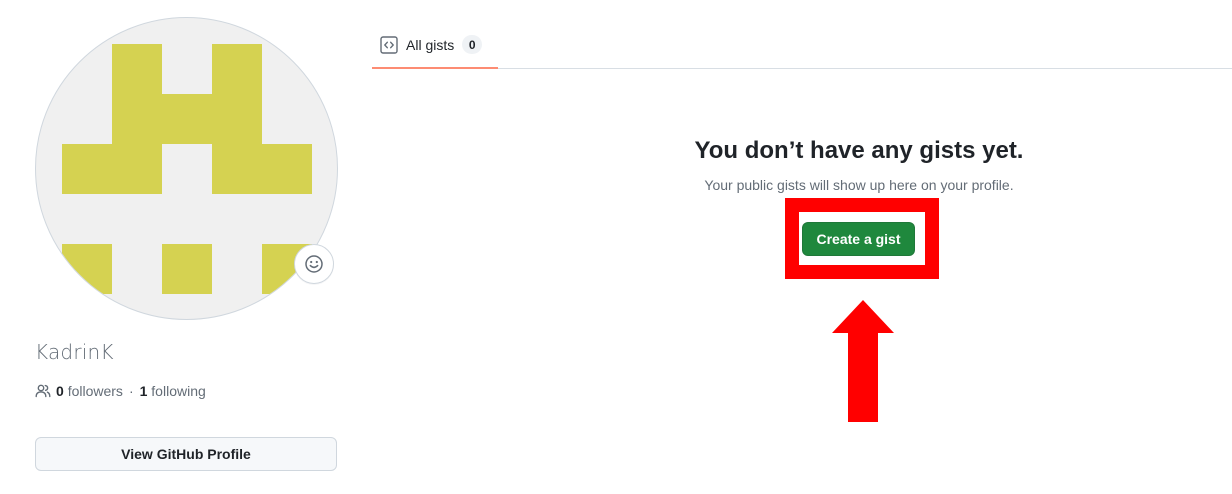 This screenshot has height=494, width=1232. What do you see at coordinates (802, 68) in the screenshot?
I see `tabs-divider` at bounding box center [802, 68].